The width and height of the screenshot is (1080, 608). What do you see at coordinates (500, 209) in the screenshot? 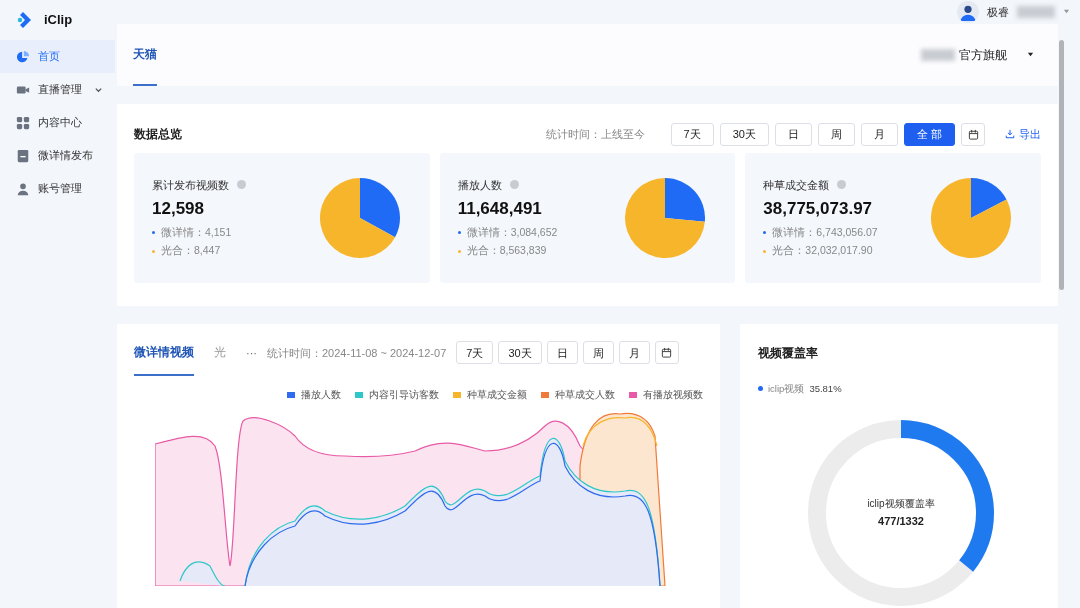
I see `card-value: 11,648,491` at bounding box center [500, 209].